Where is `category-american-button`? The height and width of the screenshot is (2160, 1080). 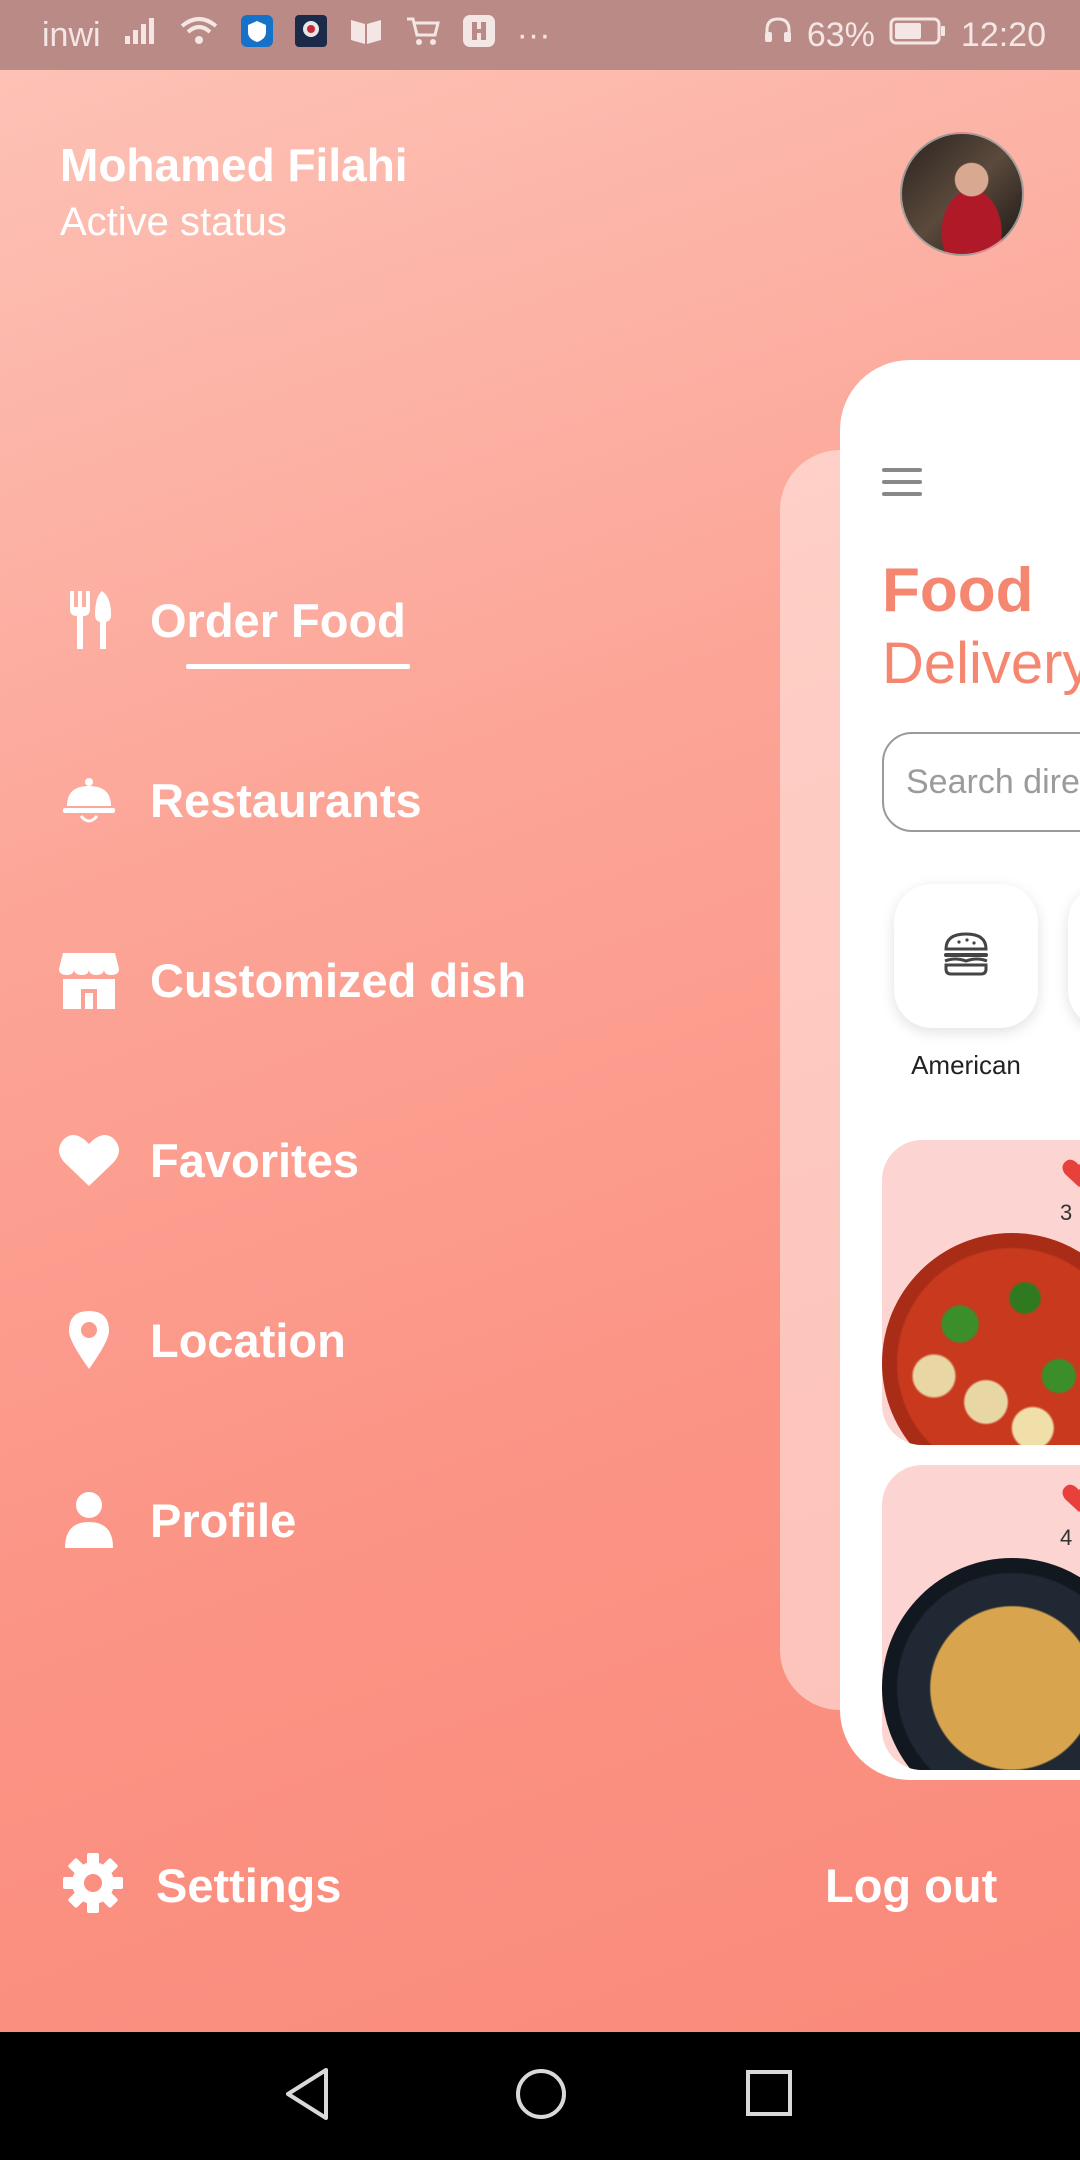
category-american-button is located at coordinates (966, 956).